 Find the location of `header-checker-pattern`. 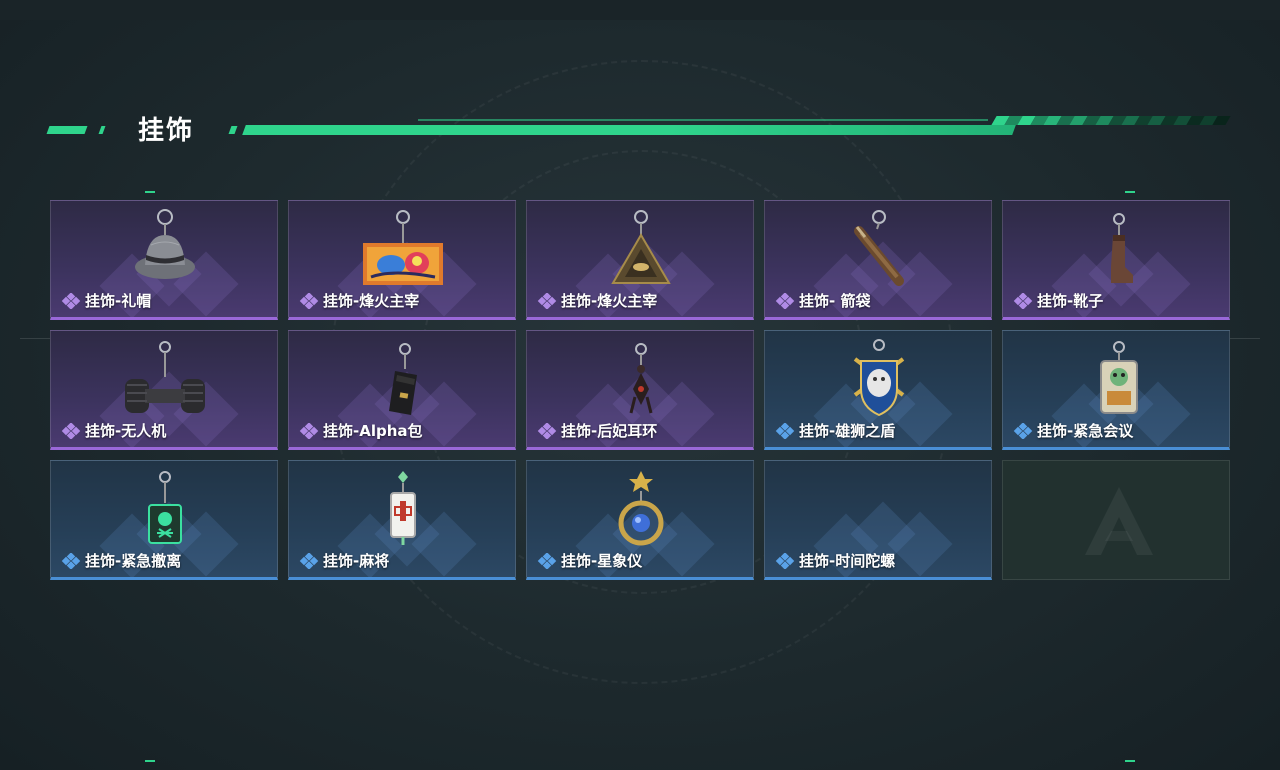

header-checker-pattern is located at coordinates (1111, 120).